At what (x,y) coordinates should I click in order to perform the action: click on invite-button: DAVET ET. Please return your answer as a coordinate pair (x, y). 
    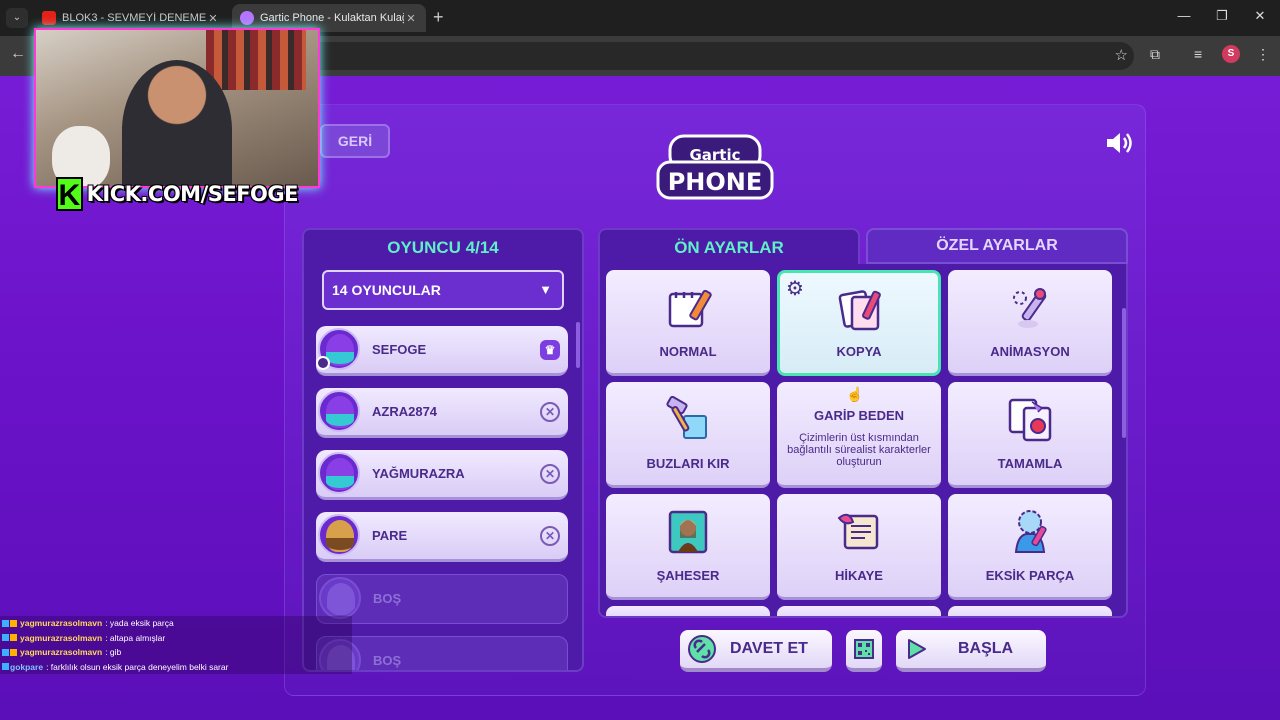
    Looking at the image, I should click on (756, 651).